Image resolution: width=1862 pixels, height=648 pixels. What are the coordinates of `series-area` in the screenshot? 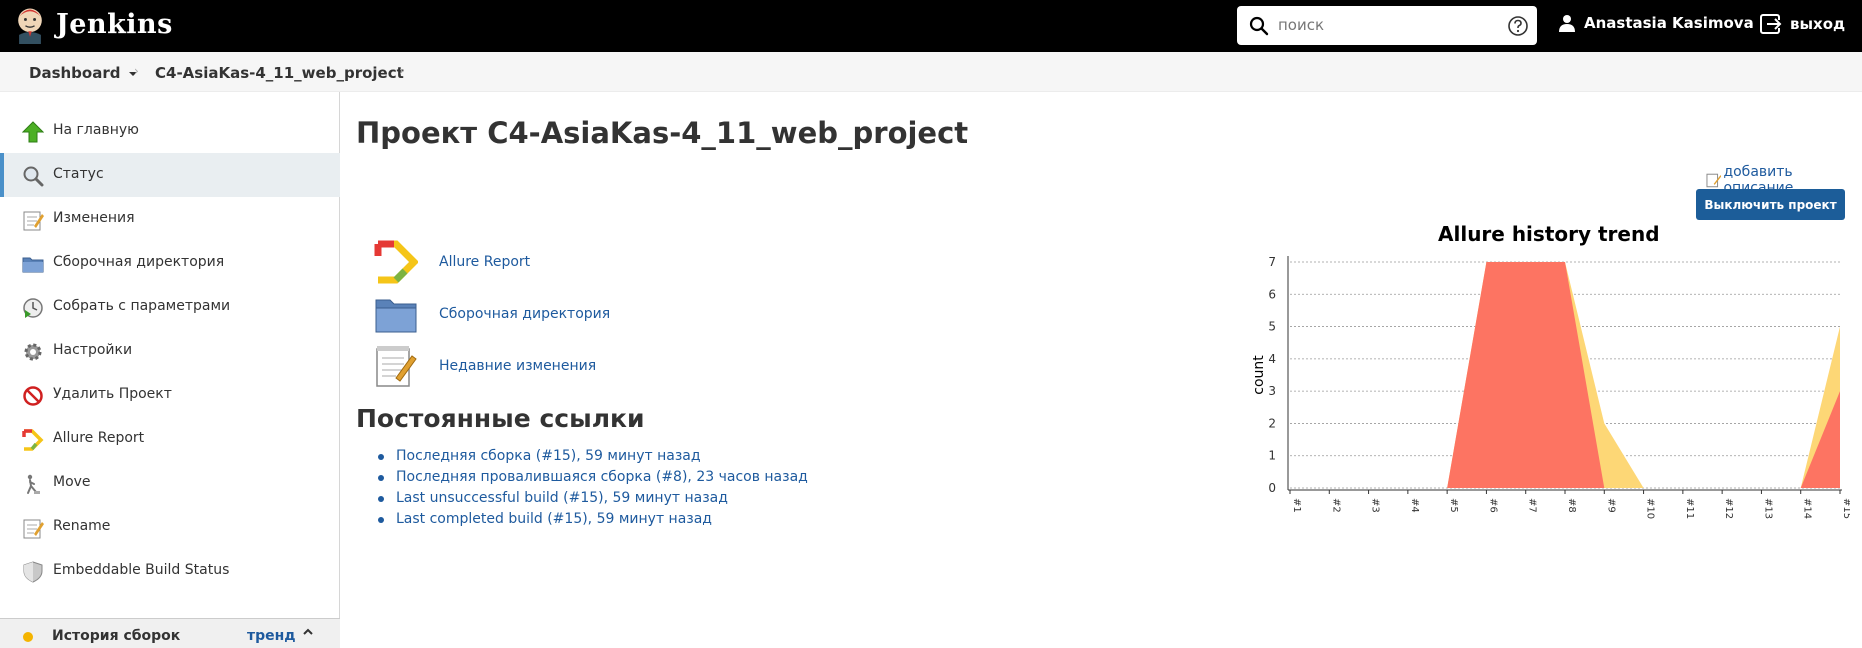 It's located at (1565, 375).